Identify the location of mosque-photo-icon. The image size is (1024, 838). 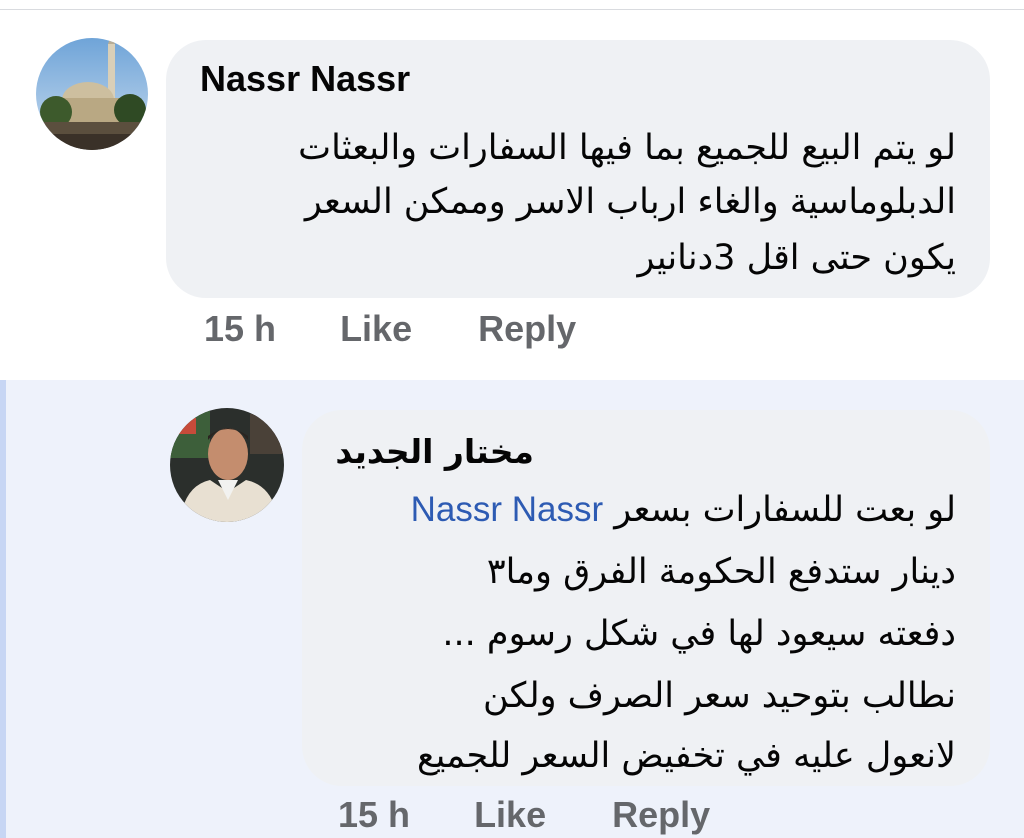
(92, 94).